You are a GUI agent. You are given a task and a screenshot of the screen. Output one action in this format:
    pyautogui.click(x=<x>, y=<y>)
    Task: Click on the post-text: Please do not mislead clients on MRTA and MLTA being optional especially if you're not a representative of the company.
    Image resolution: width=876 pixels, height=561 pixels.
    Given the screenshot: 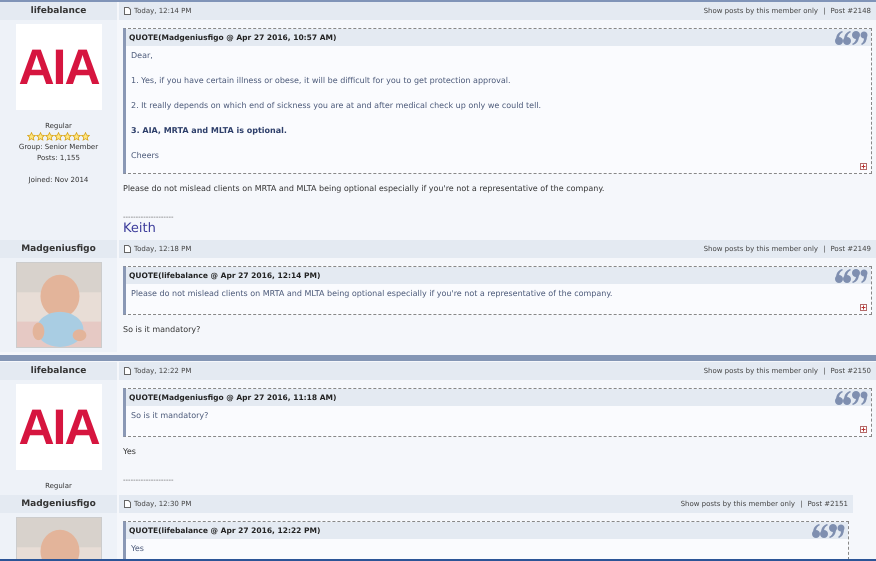 What is the action you would take?
    pyautogui.click(x=364, y=189)
    